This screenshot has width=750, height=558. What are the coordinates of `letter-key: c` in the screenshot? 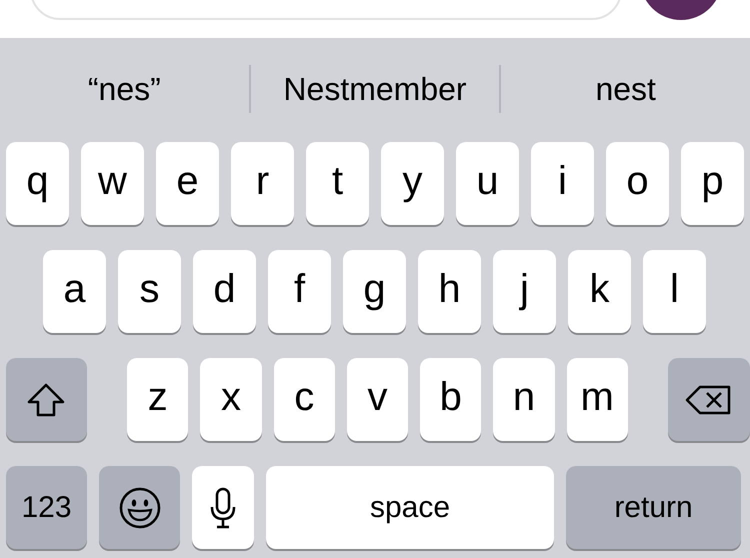 It's located at (304, 399).